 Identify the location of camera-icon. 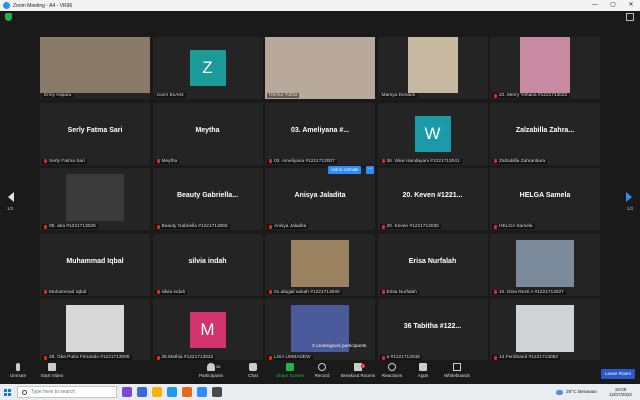
(52, 367).